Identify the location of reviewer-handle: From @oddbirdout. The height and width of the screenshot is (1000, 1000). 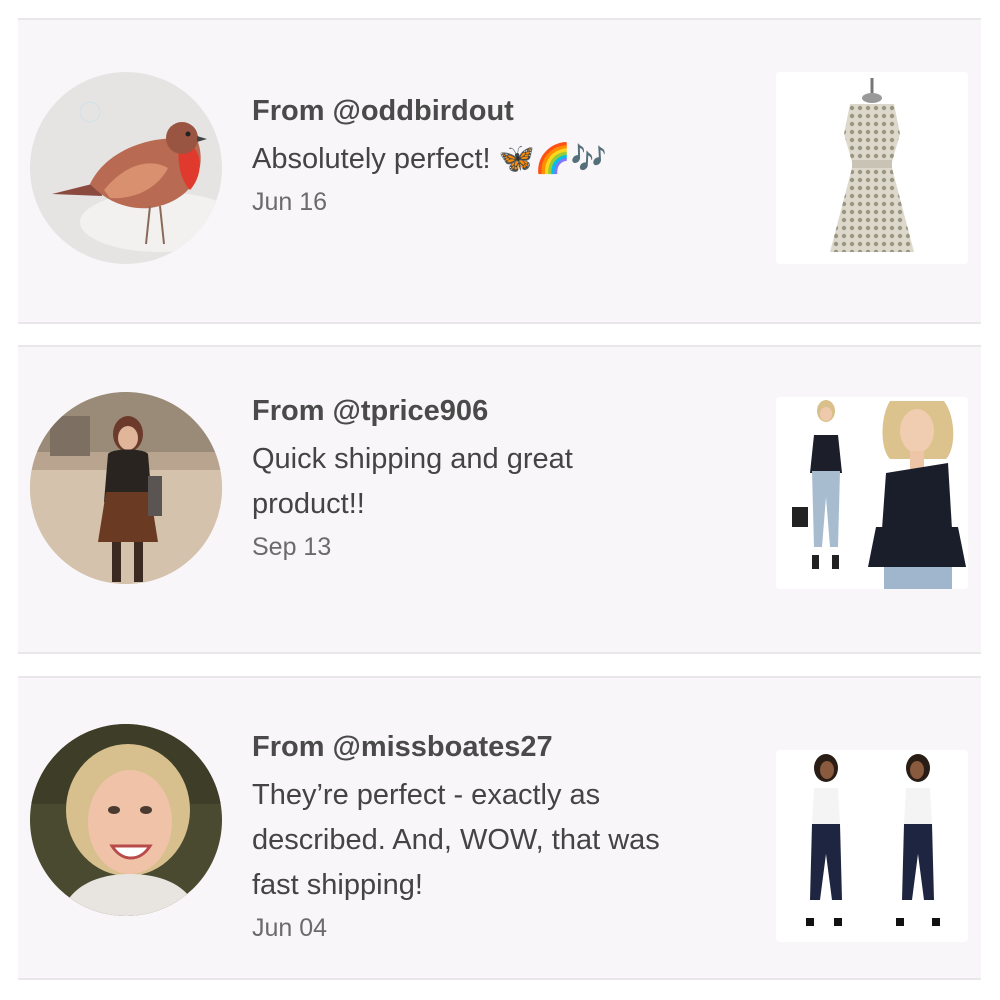
(429, 111).